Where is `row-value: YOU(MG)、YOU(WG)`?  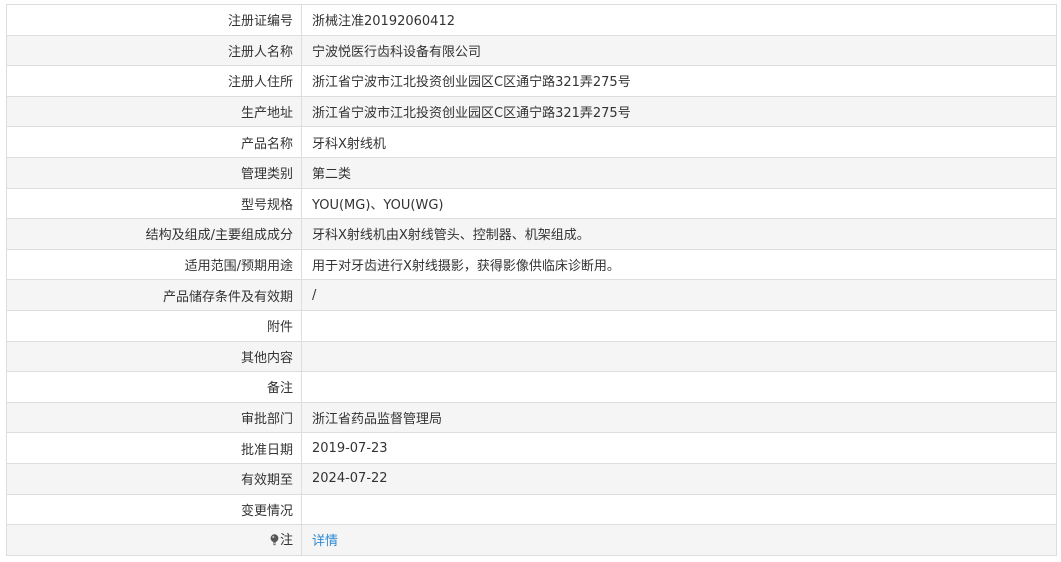 row-value: YOU(MG)、YOU(WG) is located at coordinates (679, 203).